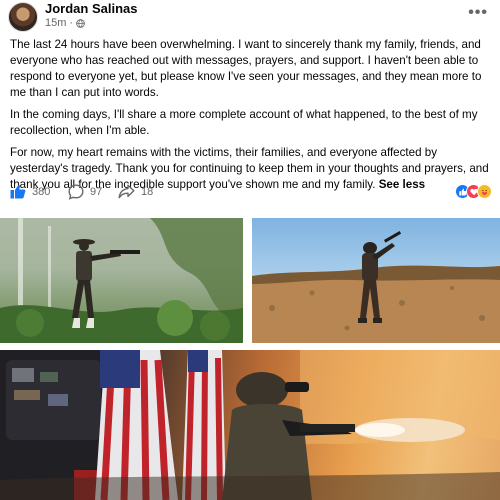 The width and height of the screenshot is (500, 500). Describe the element at coordinates (96, 192) in the screenshot. I see `comment-count: 97` at that location.